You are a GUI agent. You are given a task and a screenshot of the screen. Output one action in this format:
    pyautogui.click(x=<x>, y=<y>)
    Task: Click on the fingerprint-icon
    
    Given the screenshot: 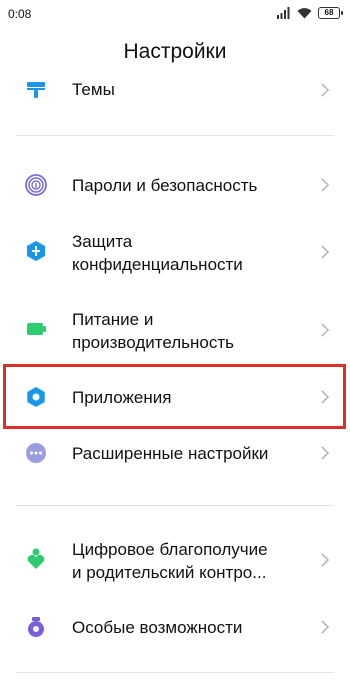 What is the action you would take?
    pyautogui.click(x=36, y=185)
    